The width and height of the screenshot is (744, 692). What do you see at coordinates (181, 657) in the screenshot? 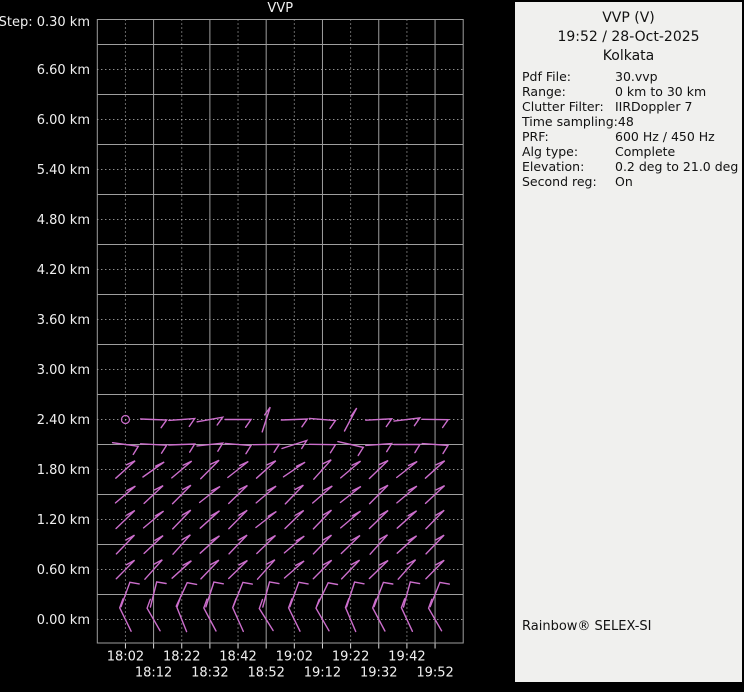
I see `x-axis-label: 18:22` at bounding box center [181, 657].